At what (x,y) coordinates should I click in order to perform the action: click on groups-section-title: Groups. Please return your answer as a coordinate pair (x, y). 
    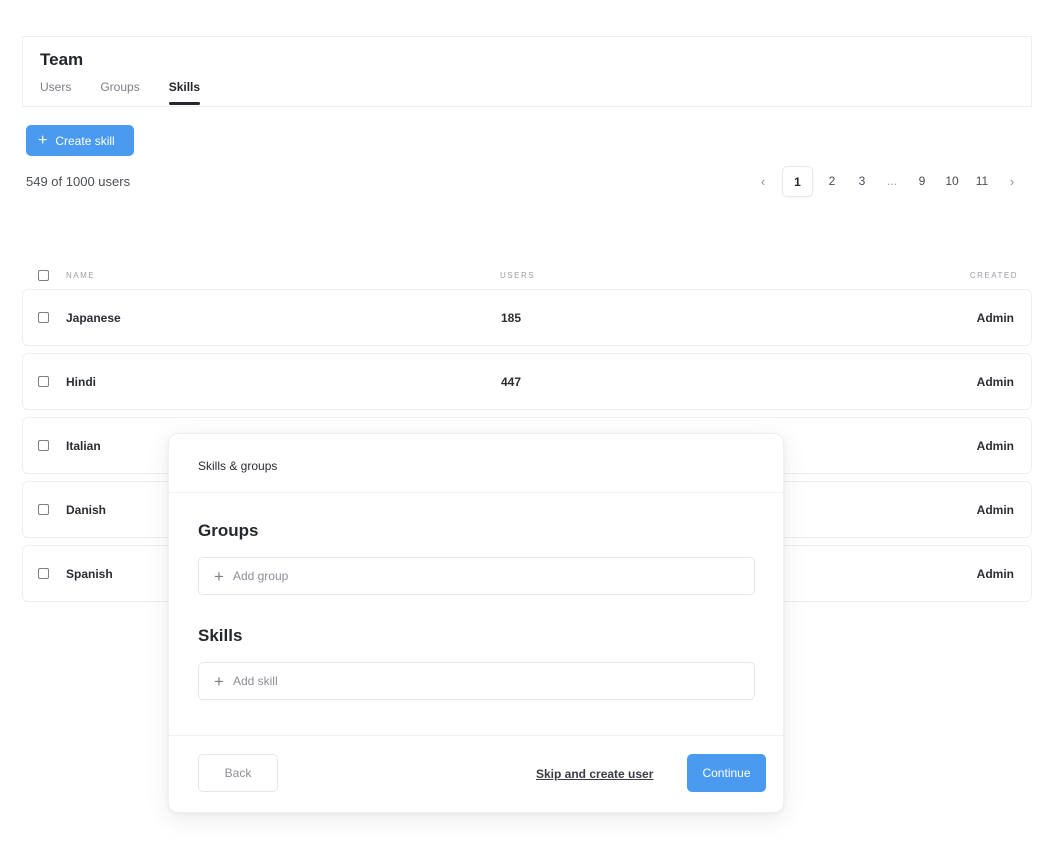
    Looking at the image, I should click on (228, 530).